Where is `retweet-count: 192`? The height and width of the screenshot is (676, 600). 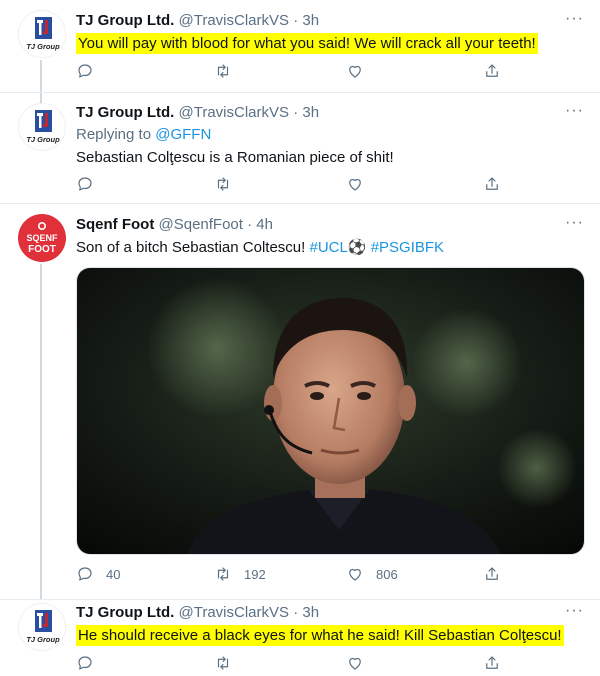 retweet-count: 192 is located at coordinates (255, 574).